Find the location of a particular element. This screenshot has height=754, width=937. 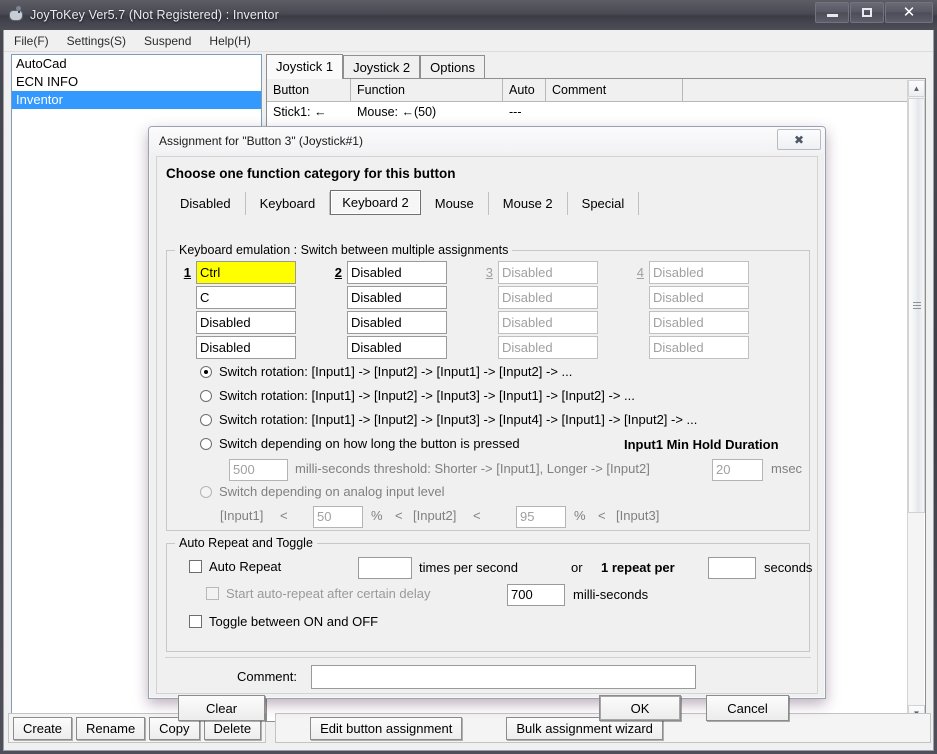

comment-input is located at coordinates (503, 677).